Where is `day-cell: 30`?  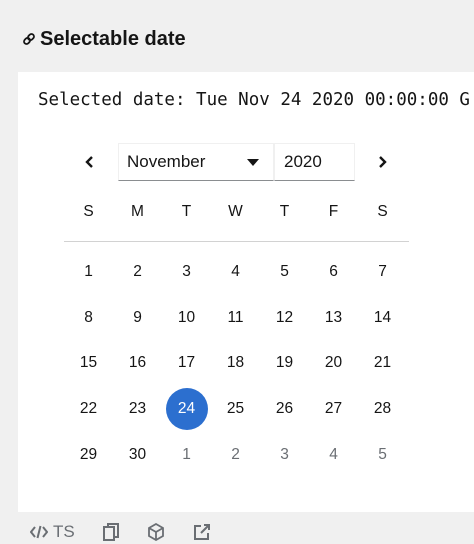
day-cell: 30 is located at coordinates (137, 455).